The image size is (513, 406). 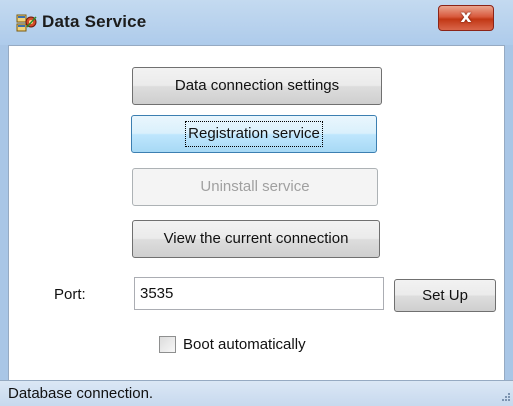 I want to click on set-up-button: Set Up, so click(x=445, y=295).